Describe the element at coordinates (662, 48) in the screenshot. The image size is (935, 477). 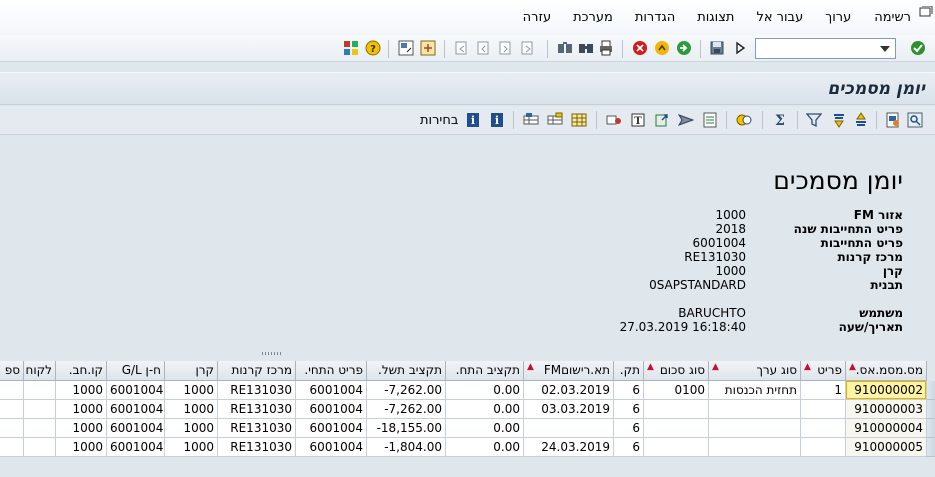
I see `exit-icon` at that location.